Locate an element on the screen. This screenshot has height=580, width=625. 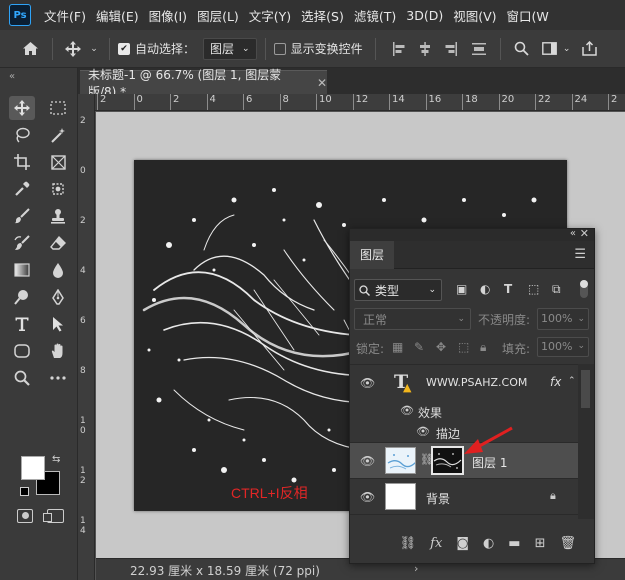
default-colors-icon is located at coordinates (24, 491).